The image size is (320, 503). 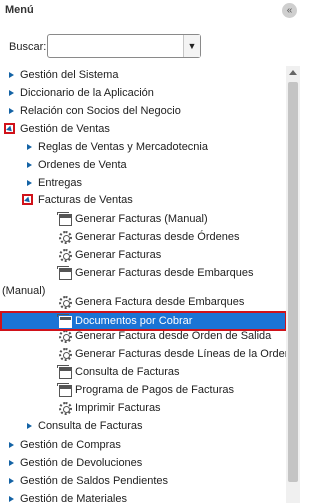 What do you see at coordinates (143, 426) in the screenshot?
I see `tree-item-consulta-facturas-parent: Consulta de Facturas` at bounding box center [143, 426].